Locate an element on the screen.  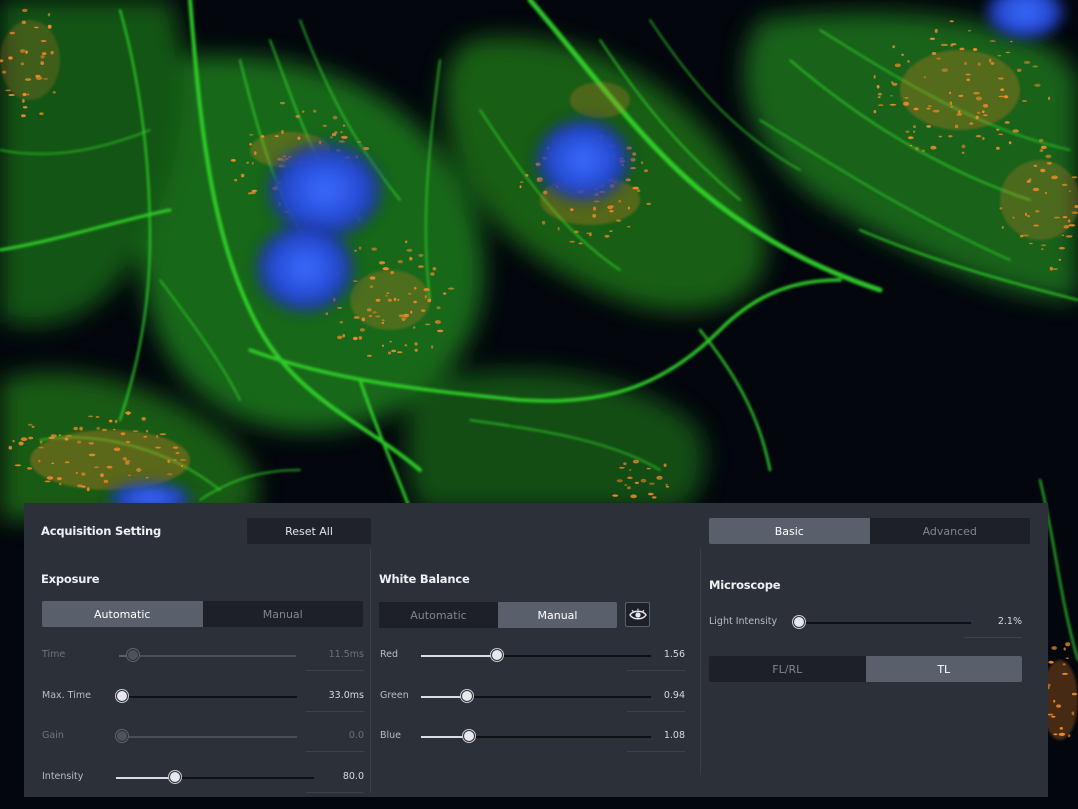
wb-blue-slider is located at coordinates (536, 736).